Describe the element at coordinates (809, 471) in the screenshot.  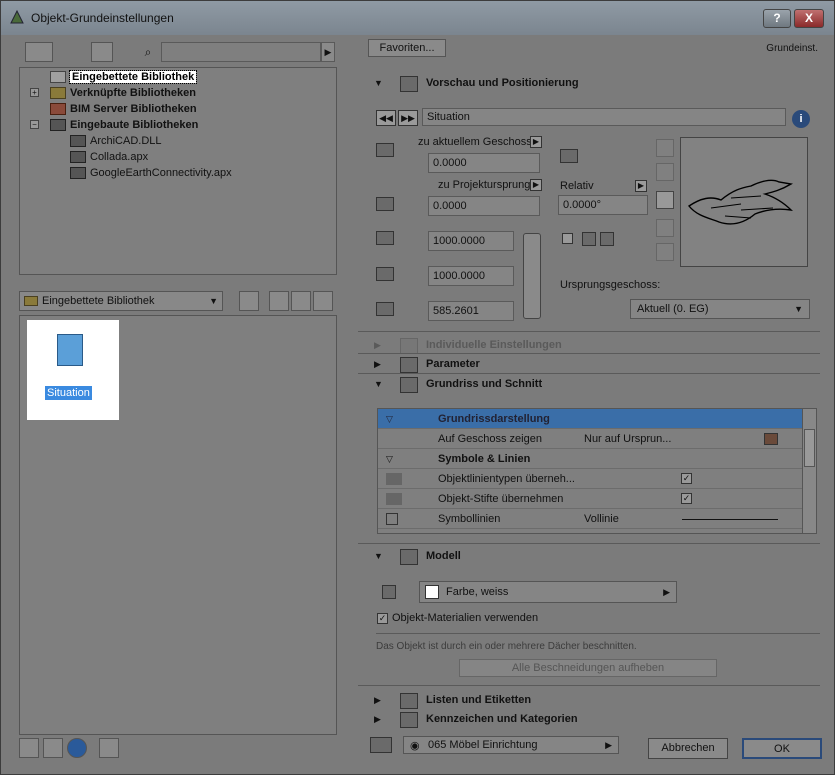
I see `table-scrollbar` at that location.